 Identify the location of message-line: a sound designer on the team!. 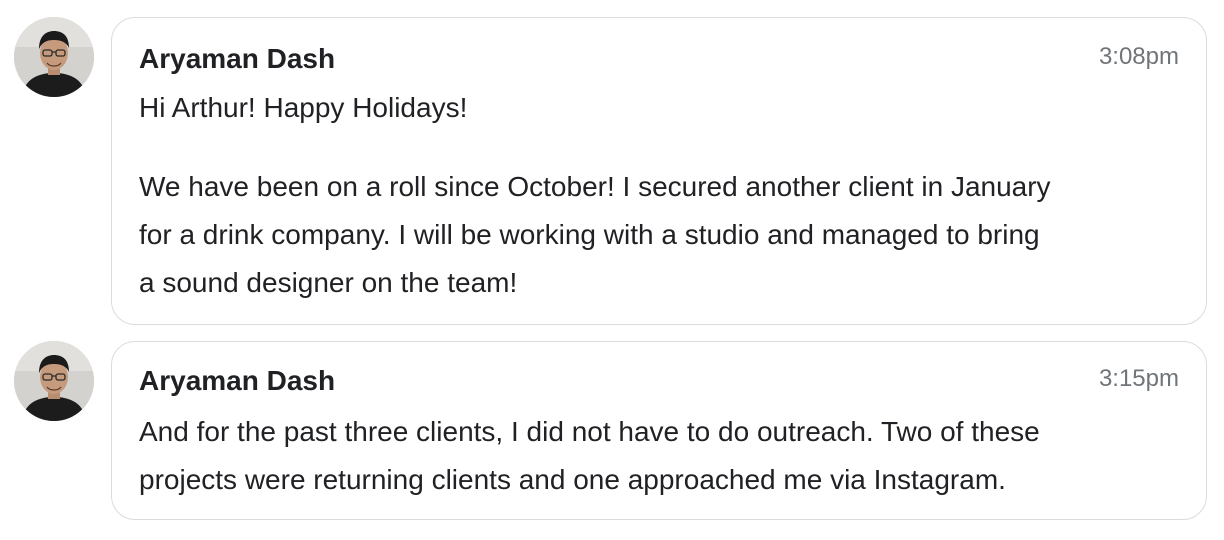
(328, 282).